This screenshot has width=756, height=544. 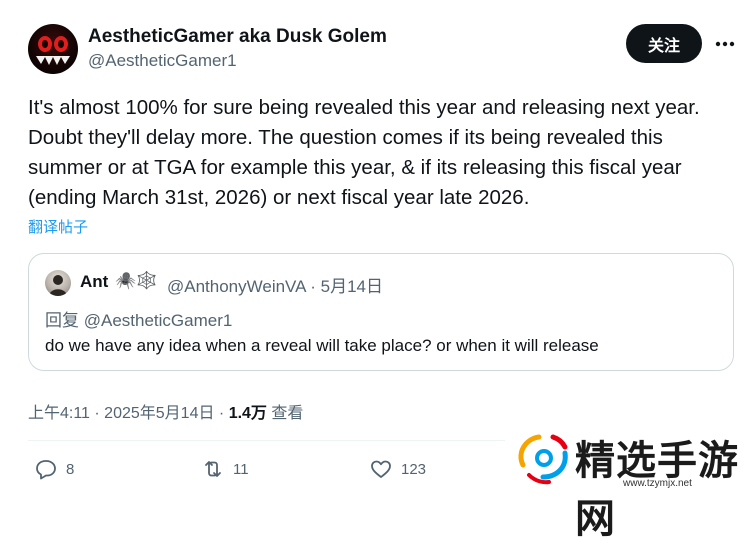 What do you see at coordinates (275, 284) in the screenshot?
I see `quoted-author-handle-date: @AnthonyWeinVA · 5月14日` at bounding box center [275, 284].